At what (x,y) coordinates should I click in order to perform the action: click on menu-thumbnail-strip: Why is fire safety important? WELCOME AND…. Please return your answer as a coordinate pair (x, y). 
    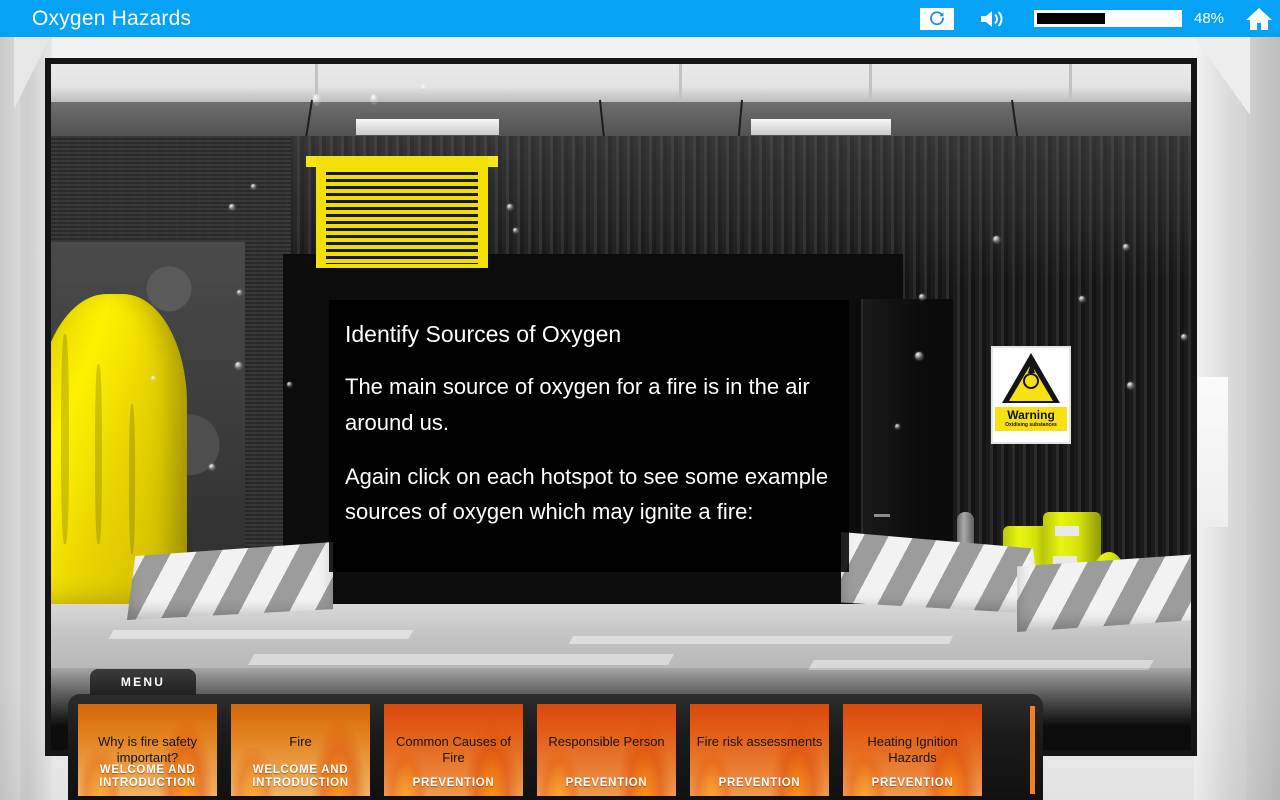
    Looking at the image, I should click on (560, 750).